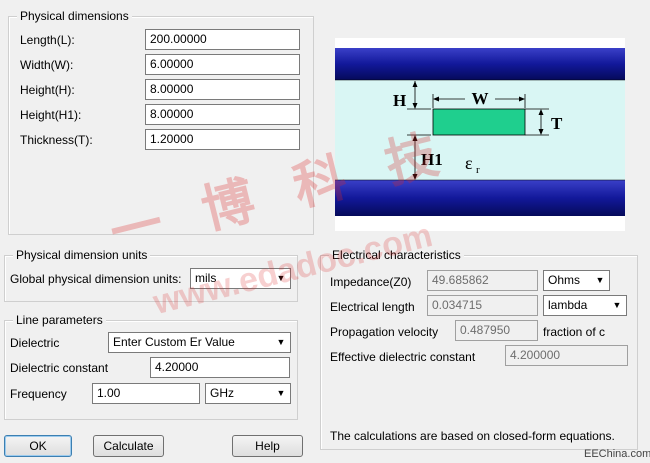  What do you see at coordinates (74, 16) in the screenshot?
I see `physical-dimensions-title: Physical dimensions` at bounding box center [74, 16].